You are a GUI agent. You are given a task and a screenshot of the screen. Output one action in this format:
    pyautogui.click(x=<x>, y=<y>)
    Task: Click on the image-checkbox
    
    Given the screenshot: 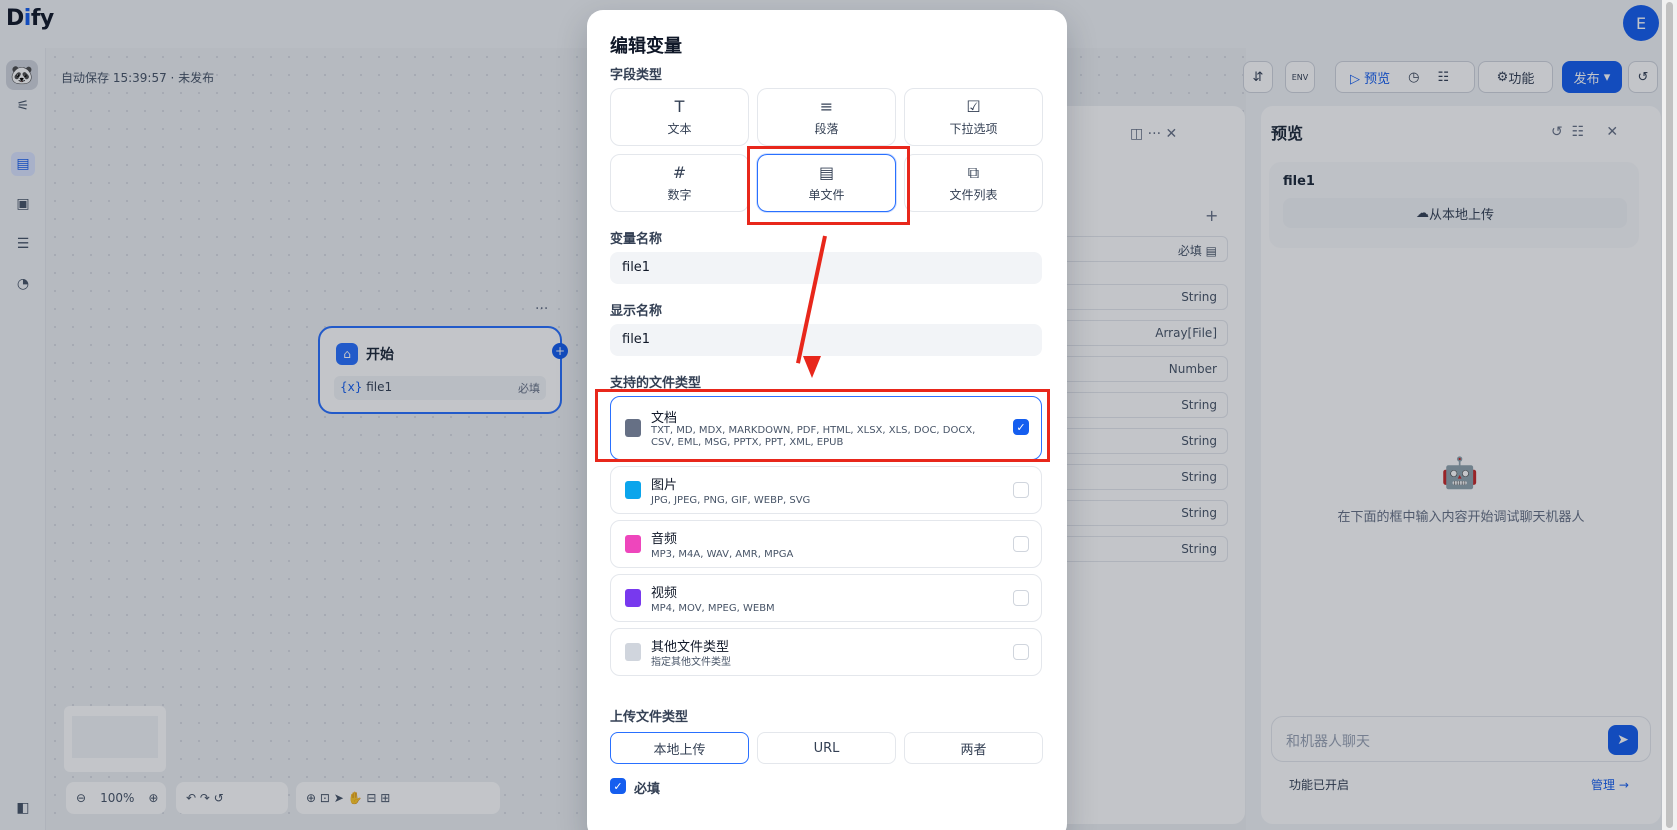 What is the action you would take?
    pyautogui.click(x=1021, y=490)
    